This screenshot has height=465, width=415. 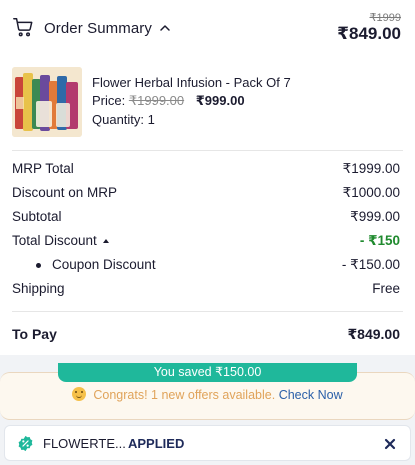 I want to click on summary-row-total-discount: Total Discount - ₹150, so click(x=206, y=242).